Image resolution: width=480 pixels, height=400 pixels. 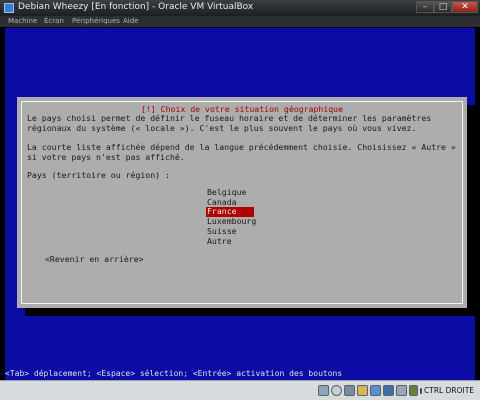 I want to click on virtualbox-app-icon, so click(x=9, y=8).